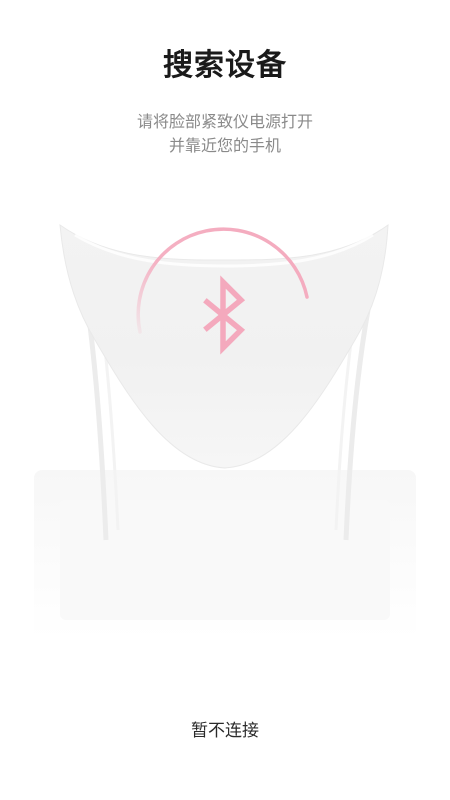 This screenshot has height=800, width=450. I want to click on instructions-line-1: 请将脸部紧致仪电源打开, so click(224, 121).